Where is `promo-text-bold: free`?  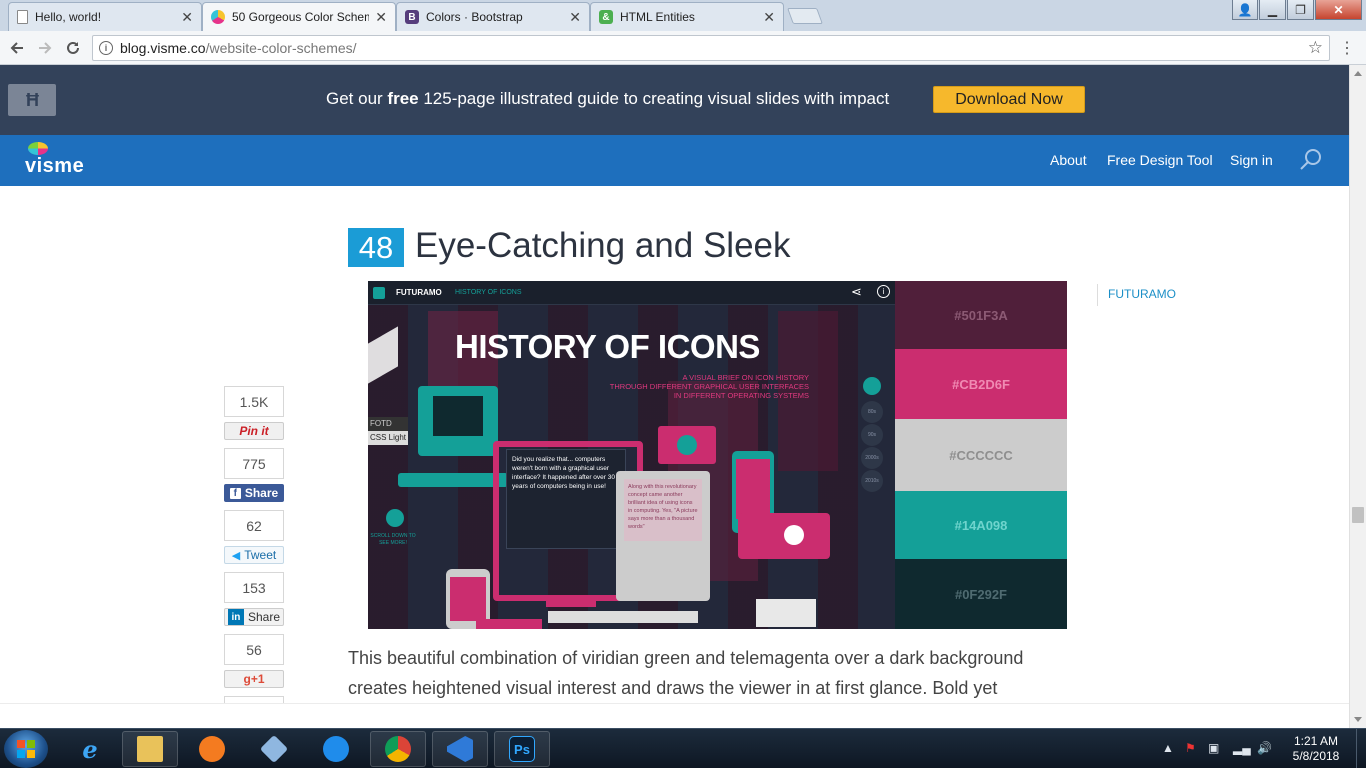
promo-text-bold: free is located at coordinates (403, 98).